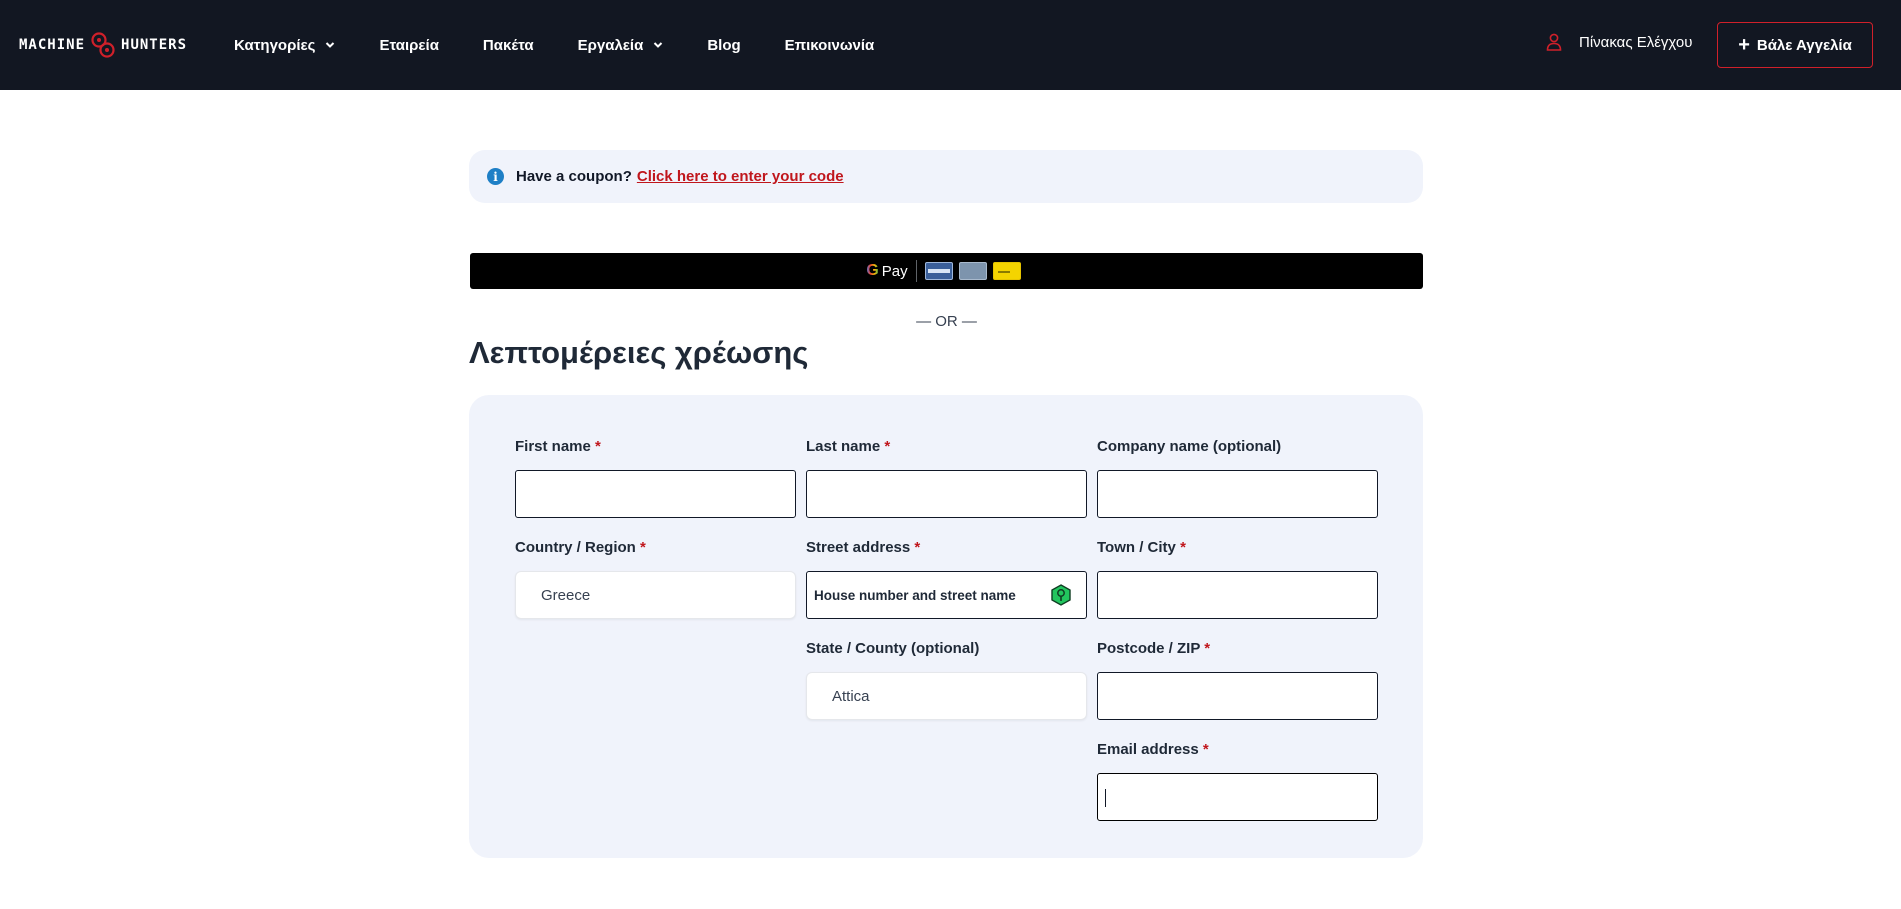 The height and width of the screenshot is (909, 1901). Describe the element at coordinates (872, 270) in the screenshot. I see `google-g-icon: G` at that location.